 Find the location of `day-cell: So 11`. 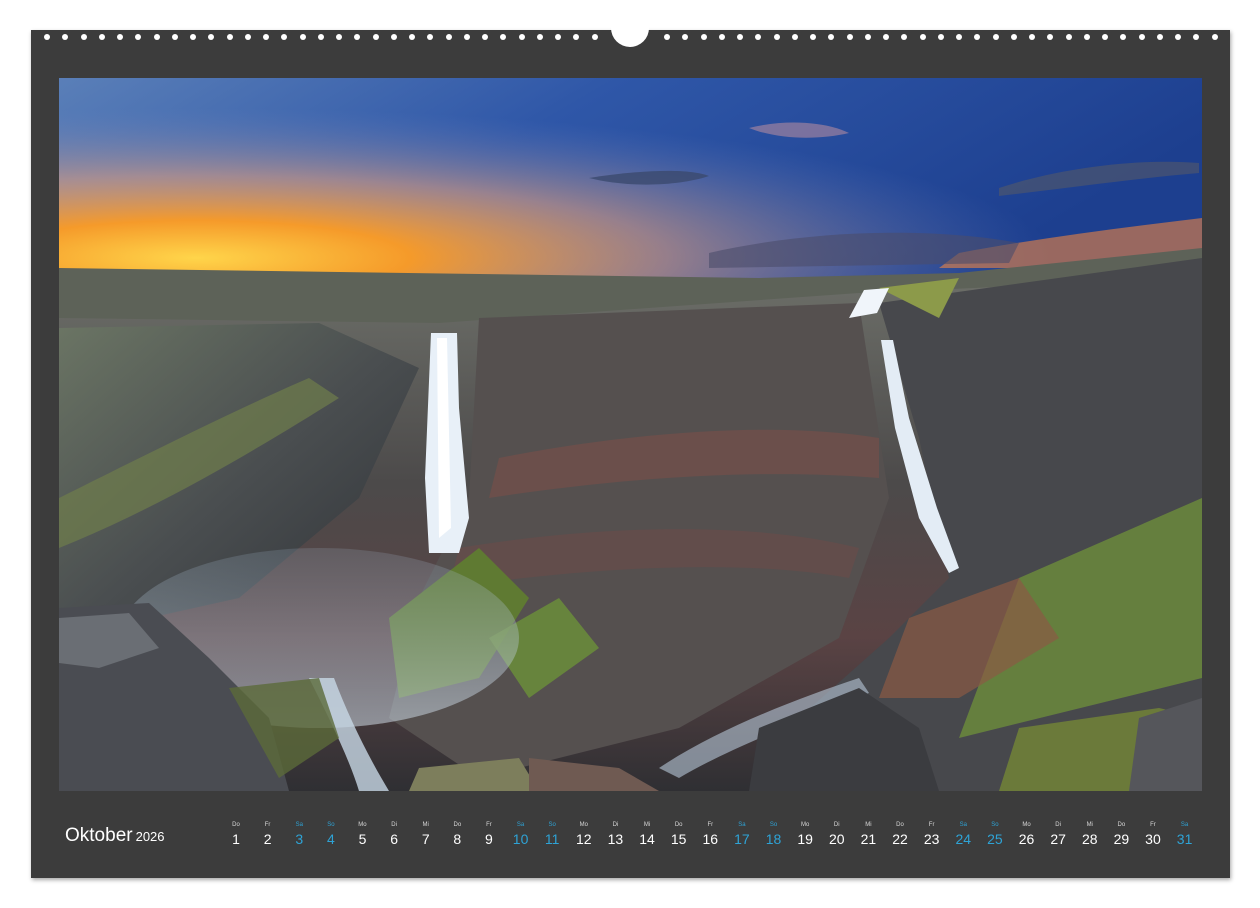

day-cell: So 11 is located at coordinates (552, 834).